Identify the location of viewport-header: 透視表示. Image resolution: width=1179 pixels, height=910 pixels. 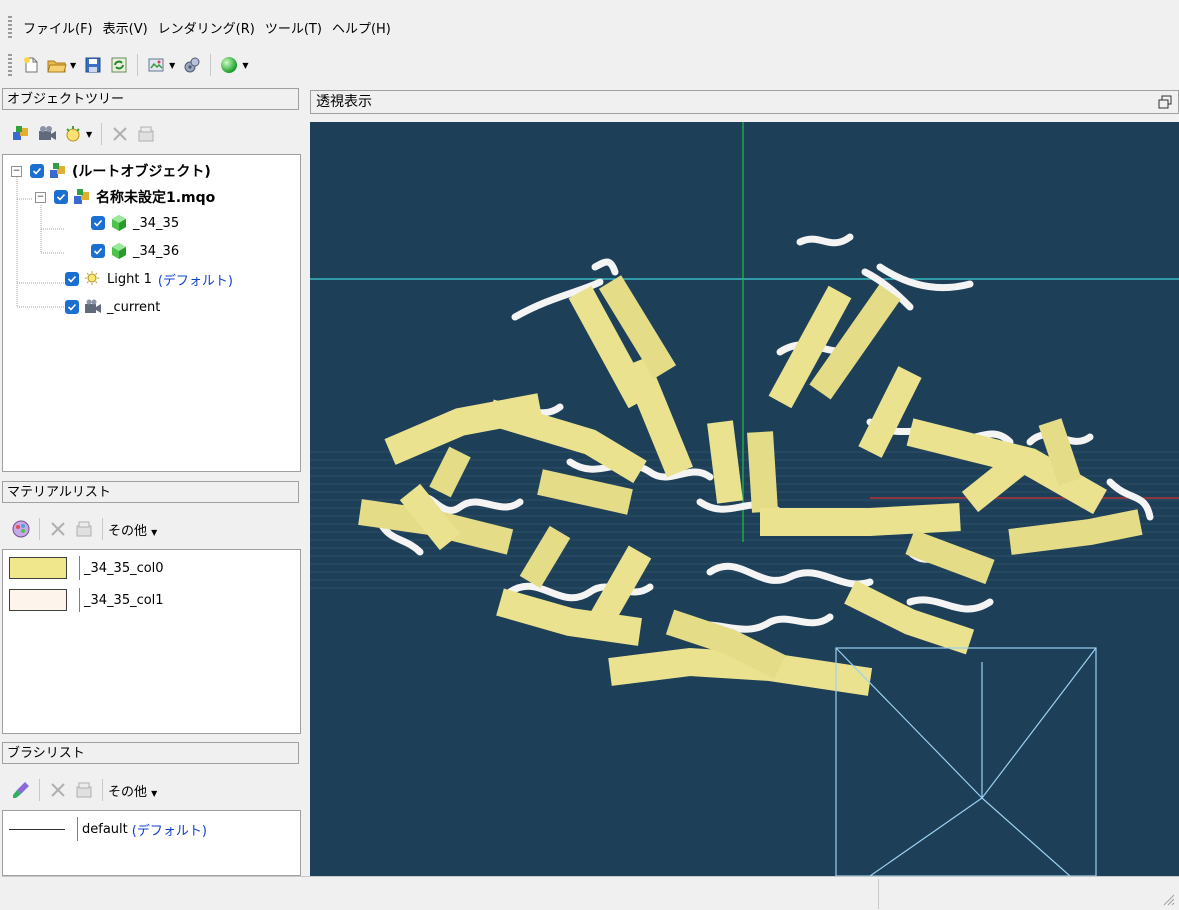
(744, 102).